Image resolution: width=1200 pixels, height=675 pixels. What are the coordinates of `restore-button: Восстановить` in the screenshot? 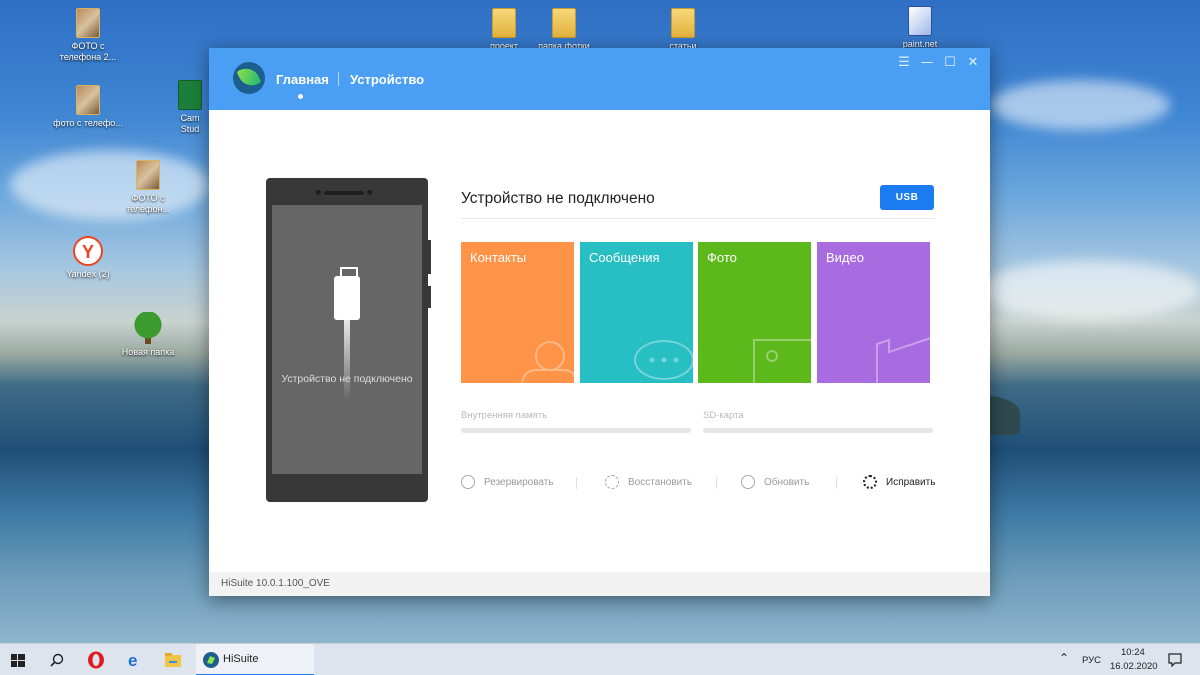 It's located at (655, 483).